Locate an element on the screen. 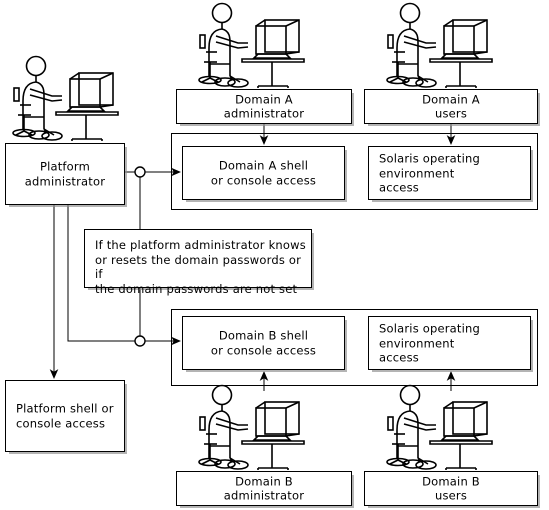 The width and height of the screenshot is (549, 510). domain-b-shell-box: Domain B shell or console access is located at coordinates (263, 343).